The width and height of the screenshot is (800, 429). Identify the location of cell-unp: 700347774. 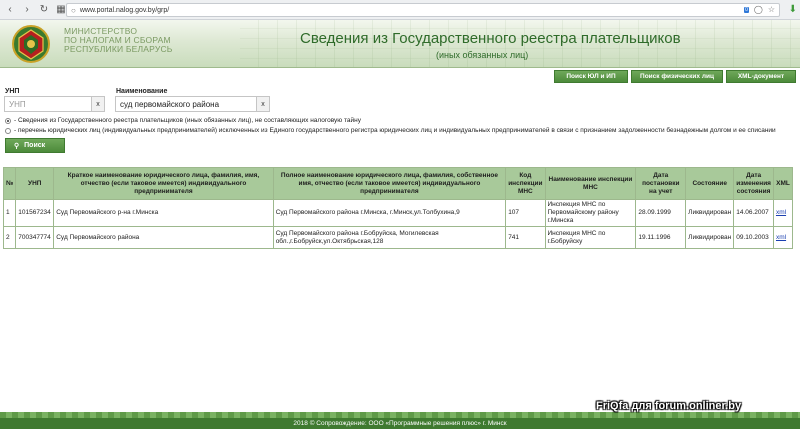
(35, 237).